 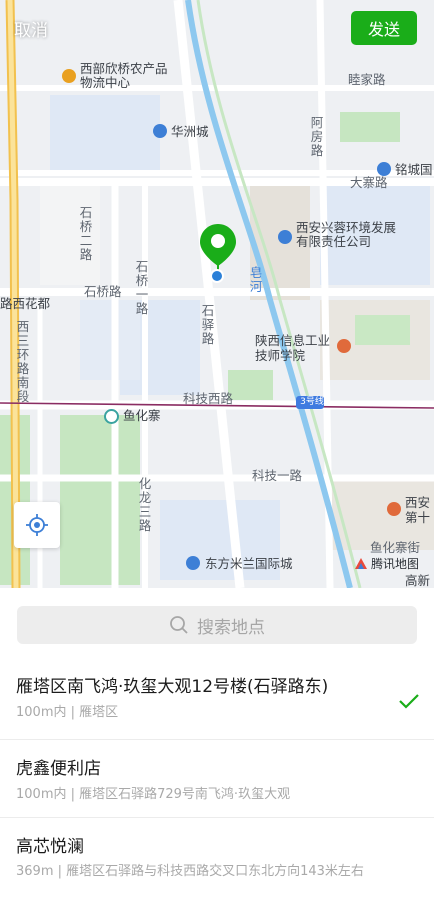 I want to click on map-label-lihuadu: 路西花都, so click(x=25, y=303).